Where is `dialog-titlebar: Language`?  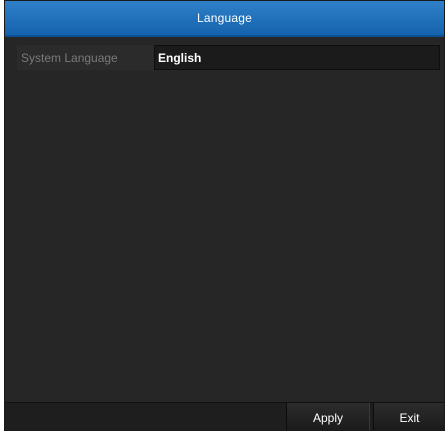 dialog-titlebar: Language is located at coordinates (224, 19).